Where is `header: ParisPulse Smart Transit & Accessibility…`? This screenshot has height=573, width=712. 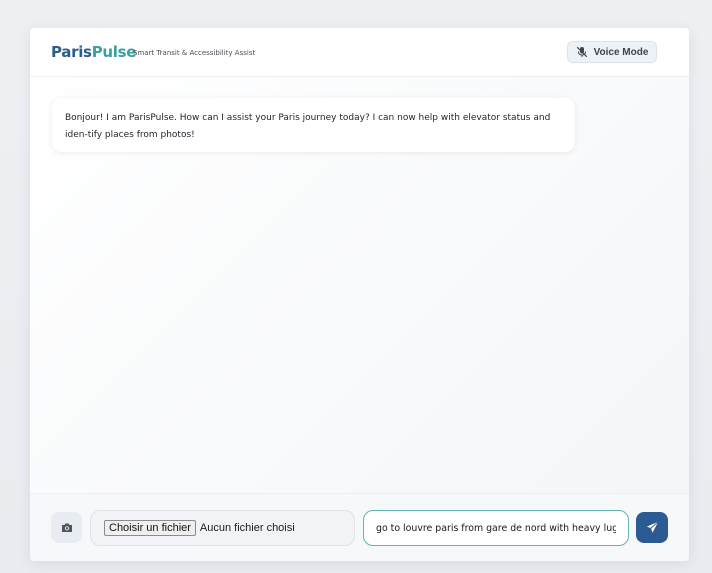
header: ParisPulse Smart Transit & Accessibility… is located at coordinates (359, 52).